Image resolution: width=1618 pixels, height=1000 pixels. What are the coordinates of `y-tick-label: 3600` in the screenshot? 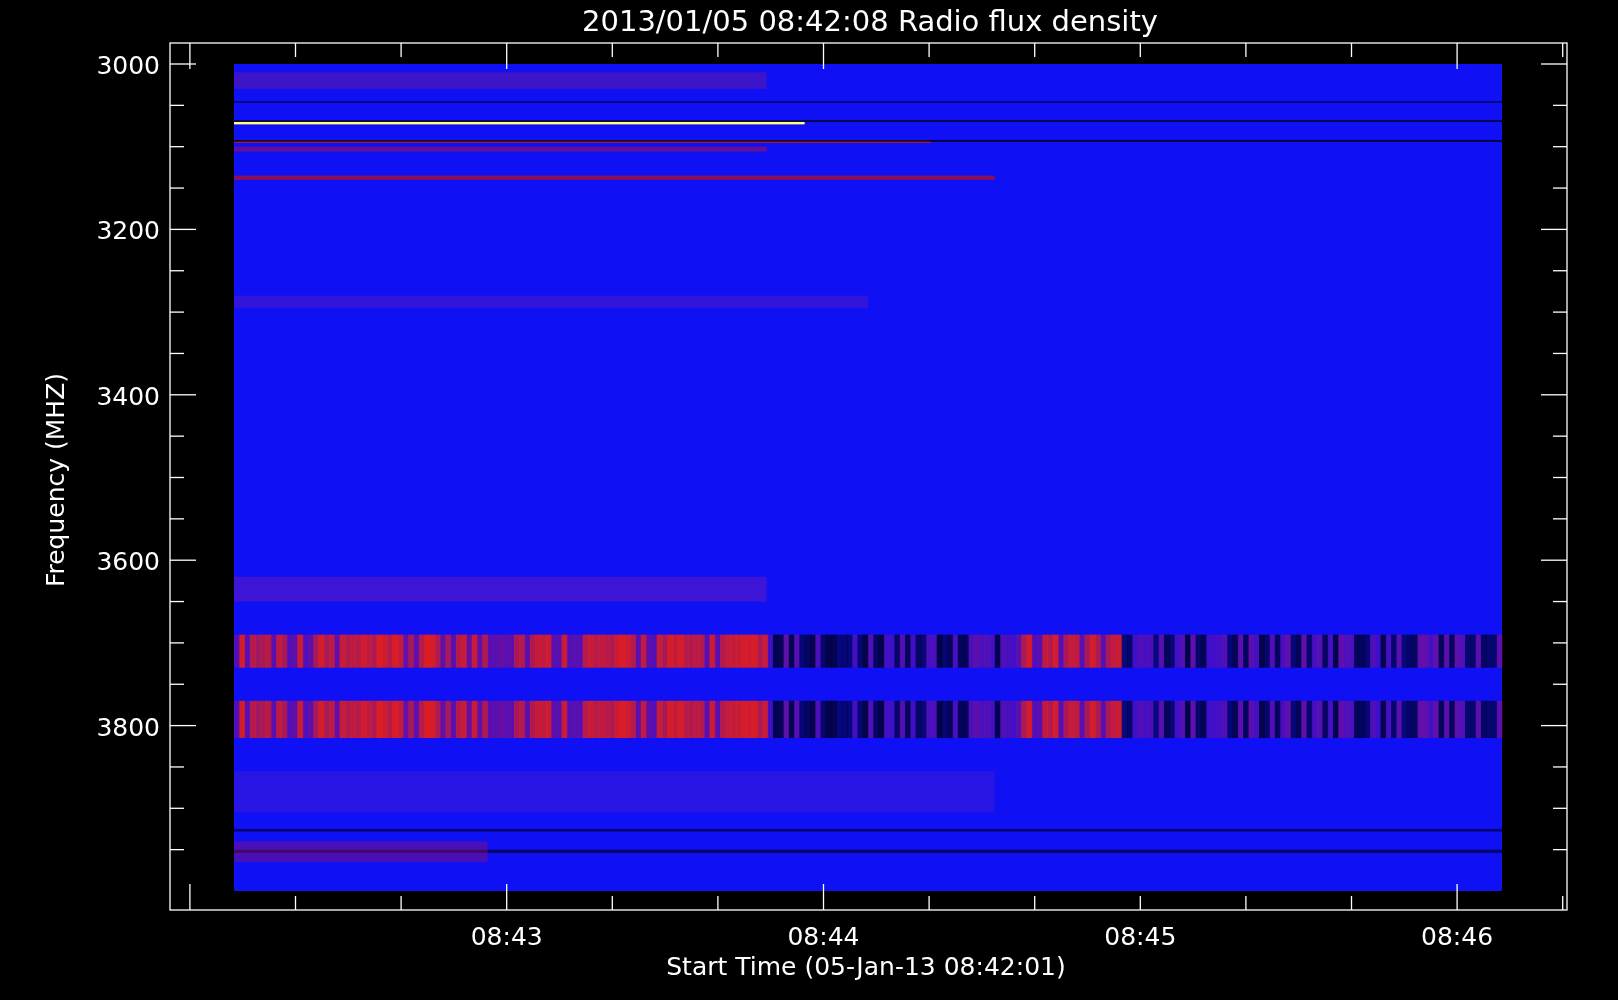 It's located at (128, 562).